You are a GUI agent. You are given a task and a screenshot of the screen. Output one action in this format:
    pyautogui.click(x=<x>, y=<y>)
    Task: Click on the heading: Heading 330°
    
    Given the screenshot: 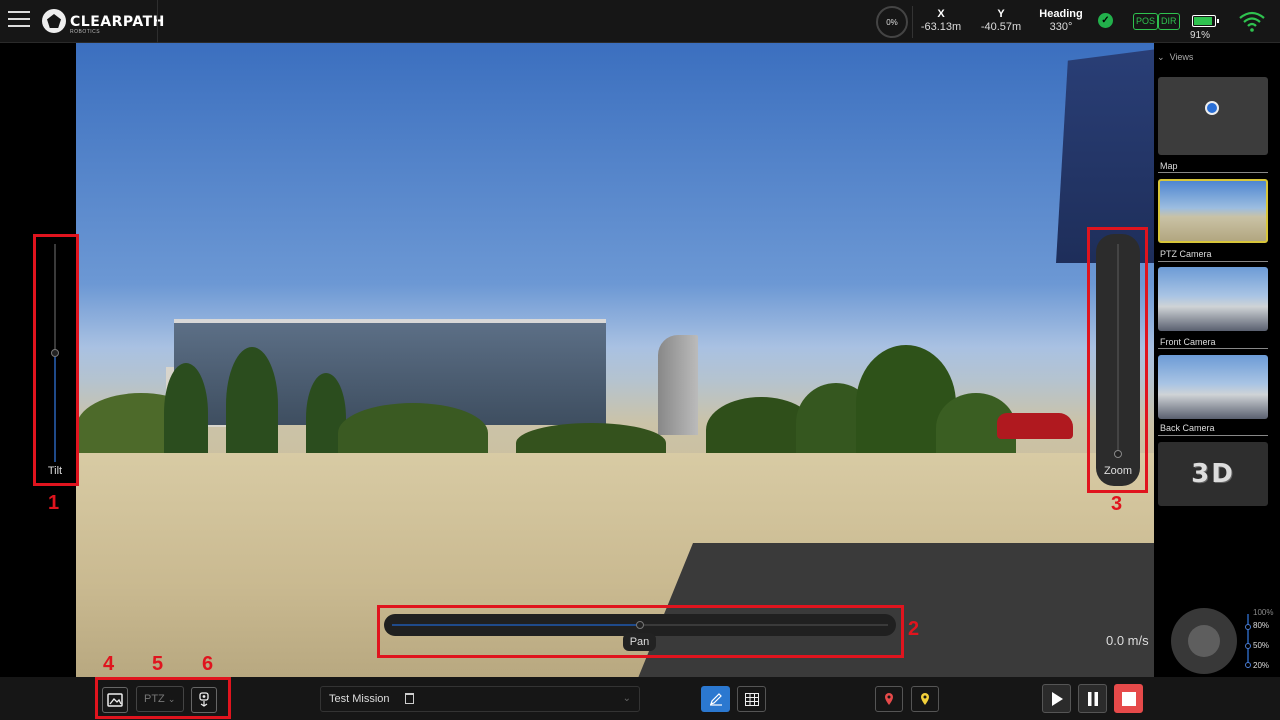 What is the action you would take?
    pyautogui.click(x=1061, y=21)
    